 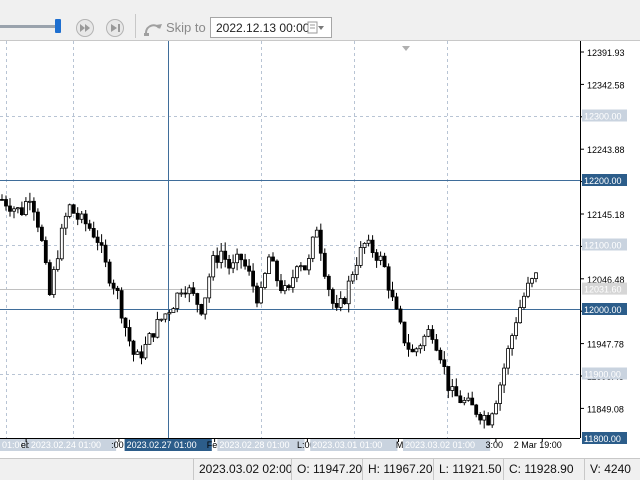 I want to click on skip-to-date-value: 2022.12.13 00:00, so click(x=263, y=28).